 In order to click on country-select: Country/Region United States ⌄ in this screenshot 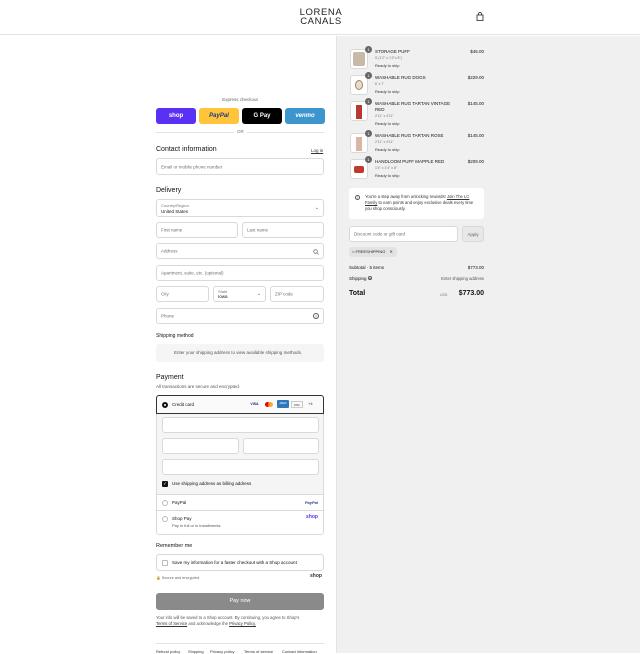, I will do `click(240, 208)`.